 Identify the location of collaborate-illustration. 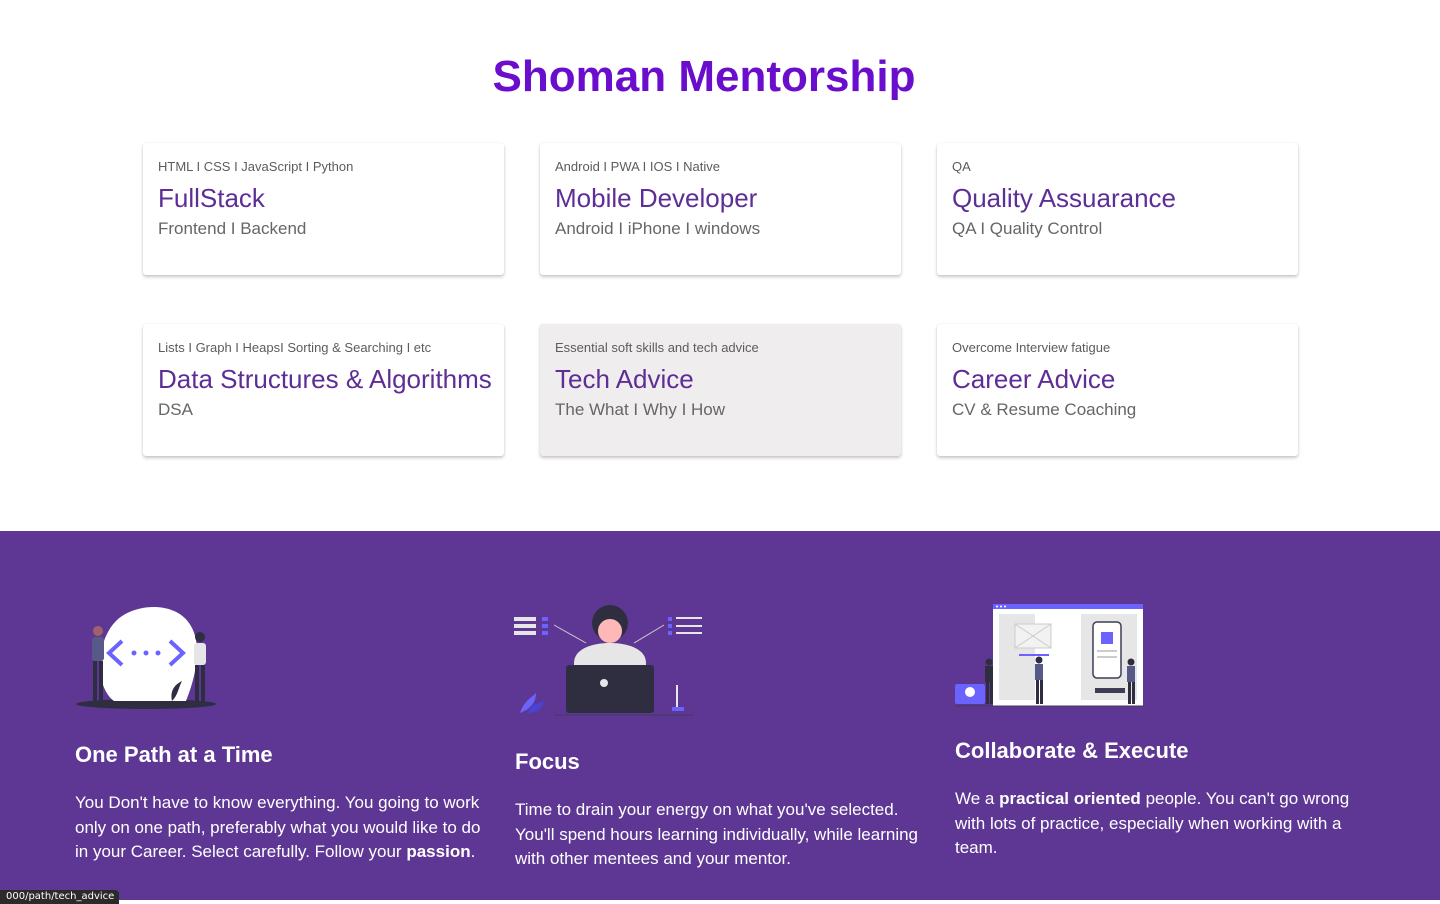
(1050, 655).